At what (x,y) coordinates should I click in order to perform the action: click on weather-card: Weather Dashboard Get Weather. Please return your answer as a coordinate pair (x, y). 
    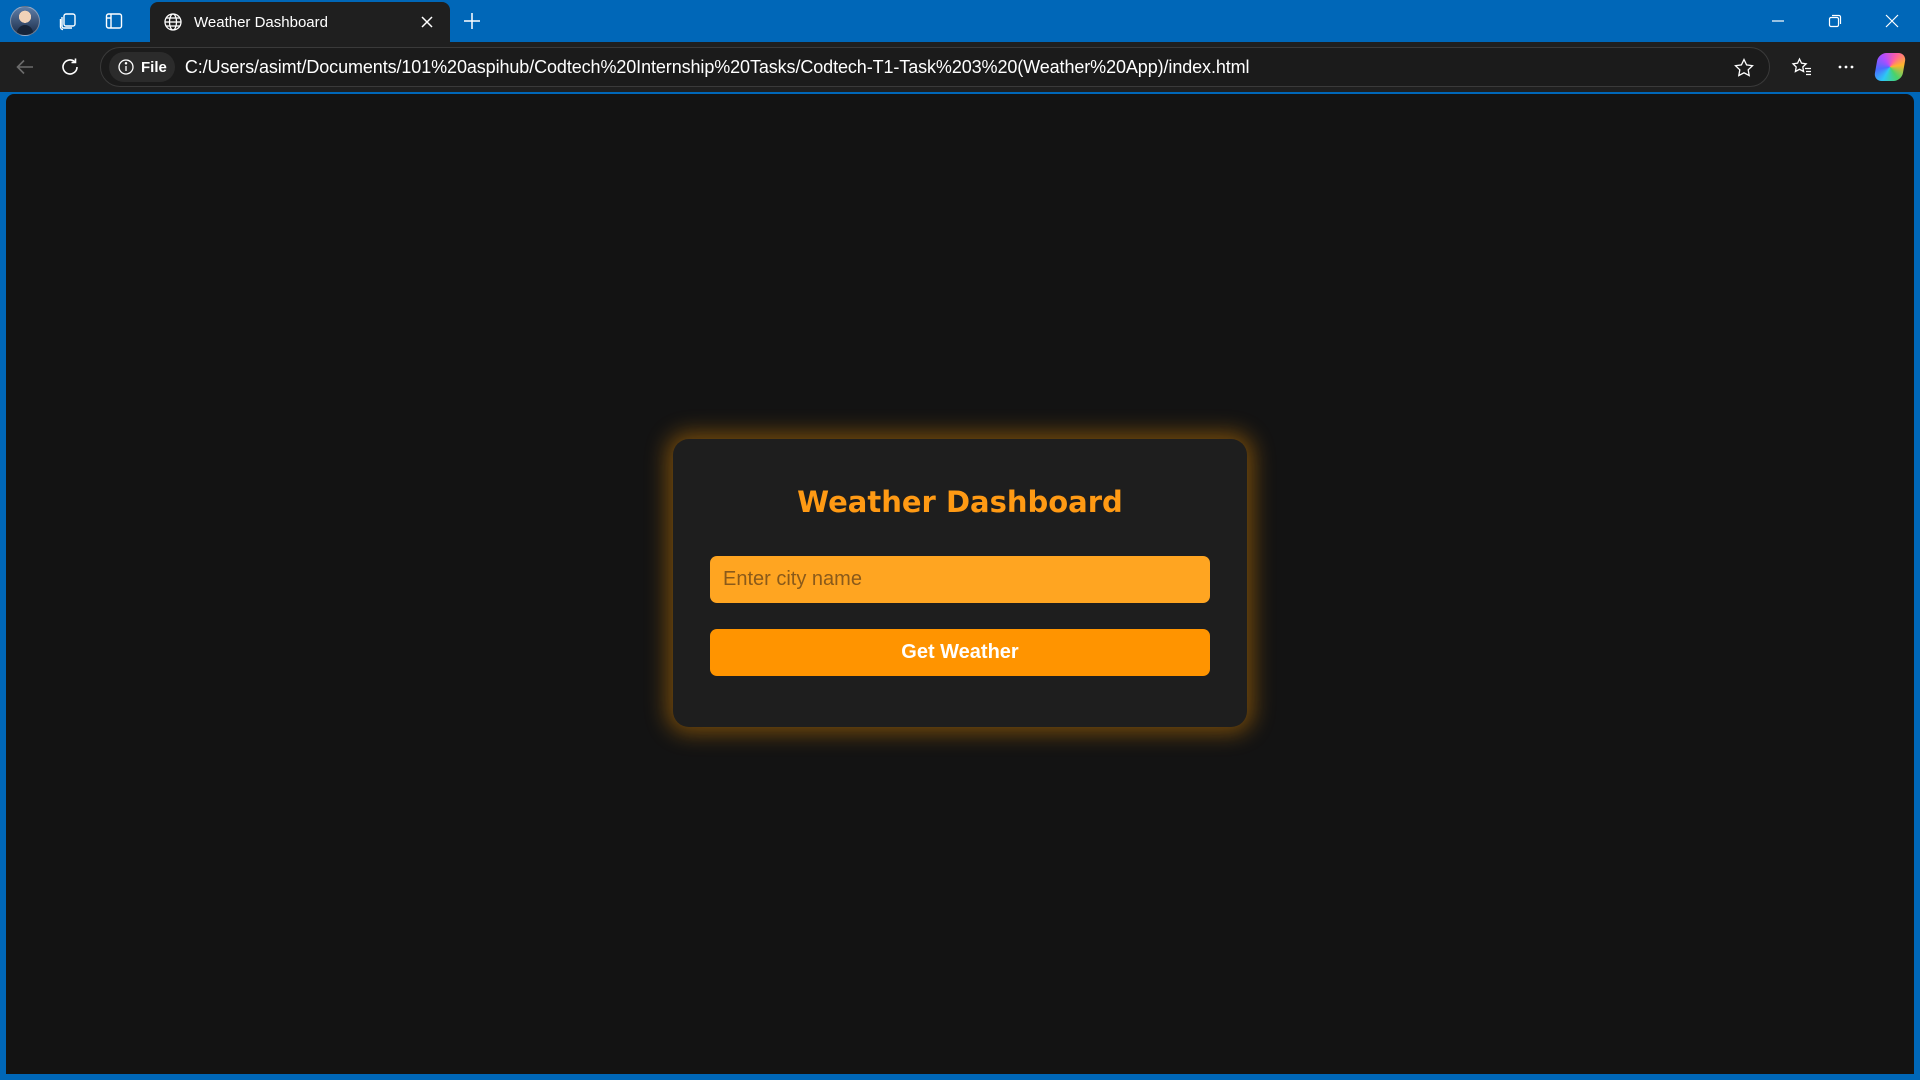
    Looking at the image, I should click on (960, 583).